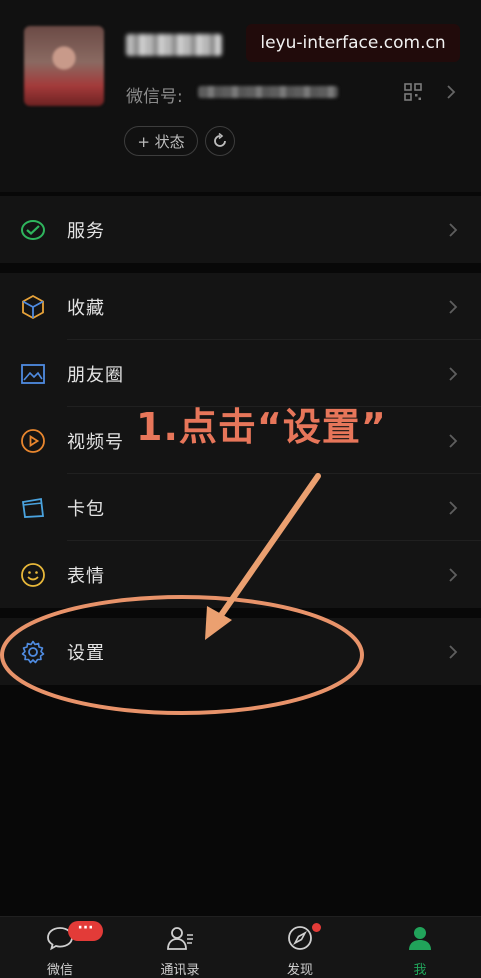 This screenshot has height=978, width=481. What do you see at coordinates (33, 229) in the screenshot?
I see `service-icon` at bounding box center [33, 229].